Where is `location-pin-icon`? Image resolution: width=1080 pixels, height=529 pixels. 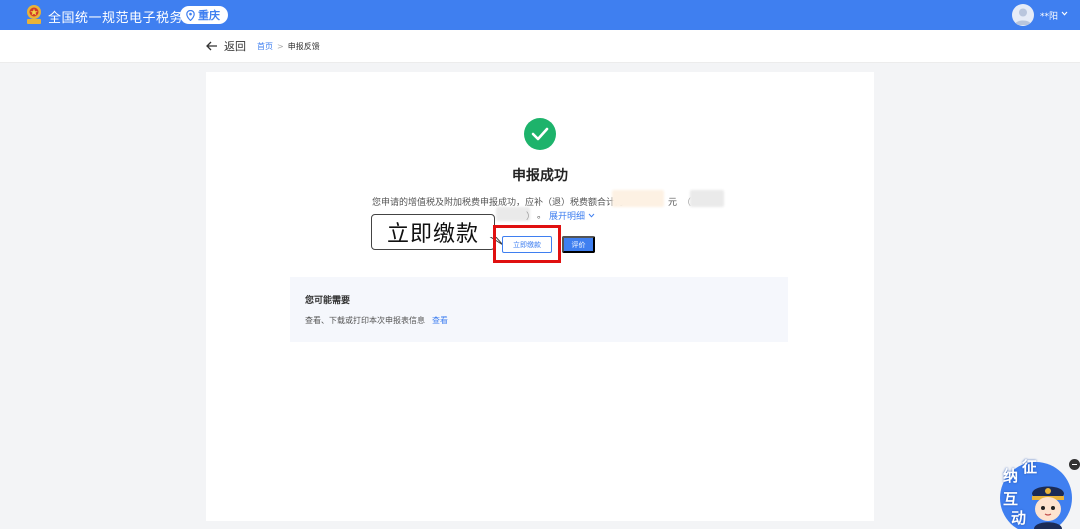 location-pin-icon is located at coordinates (190, 15).